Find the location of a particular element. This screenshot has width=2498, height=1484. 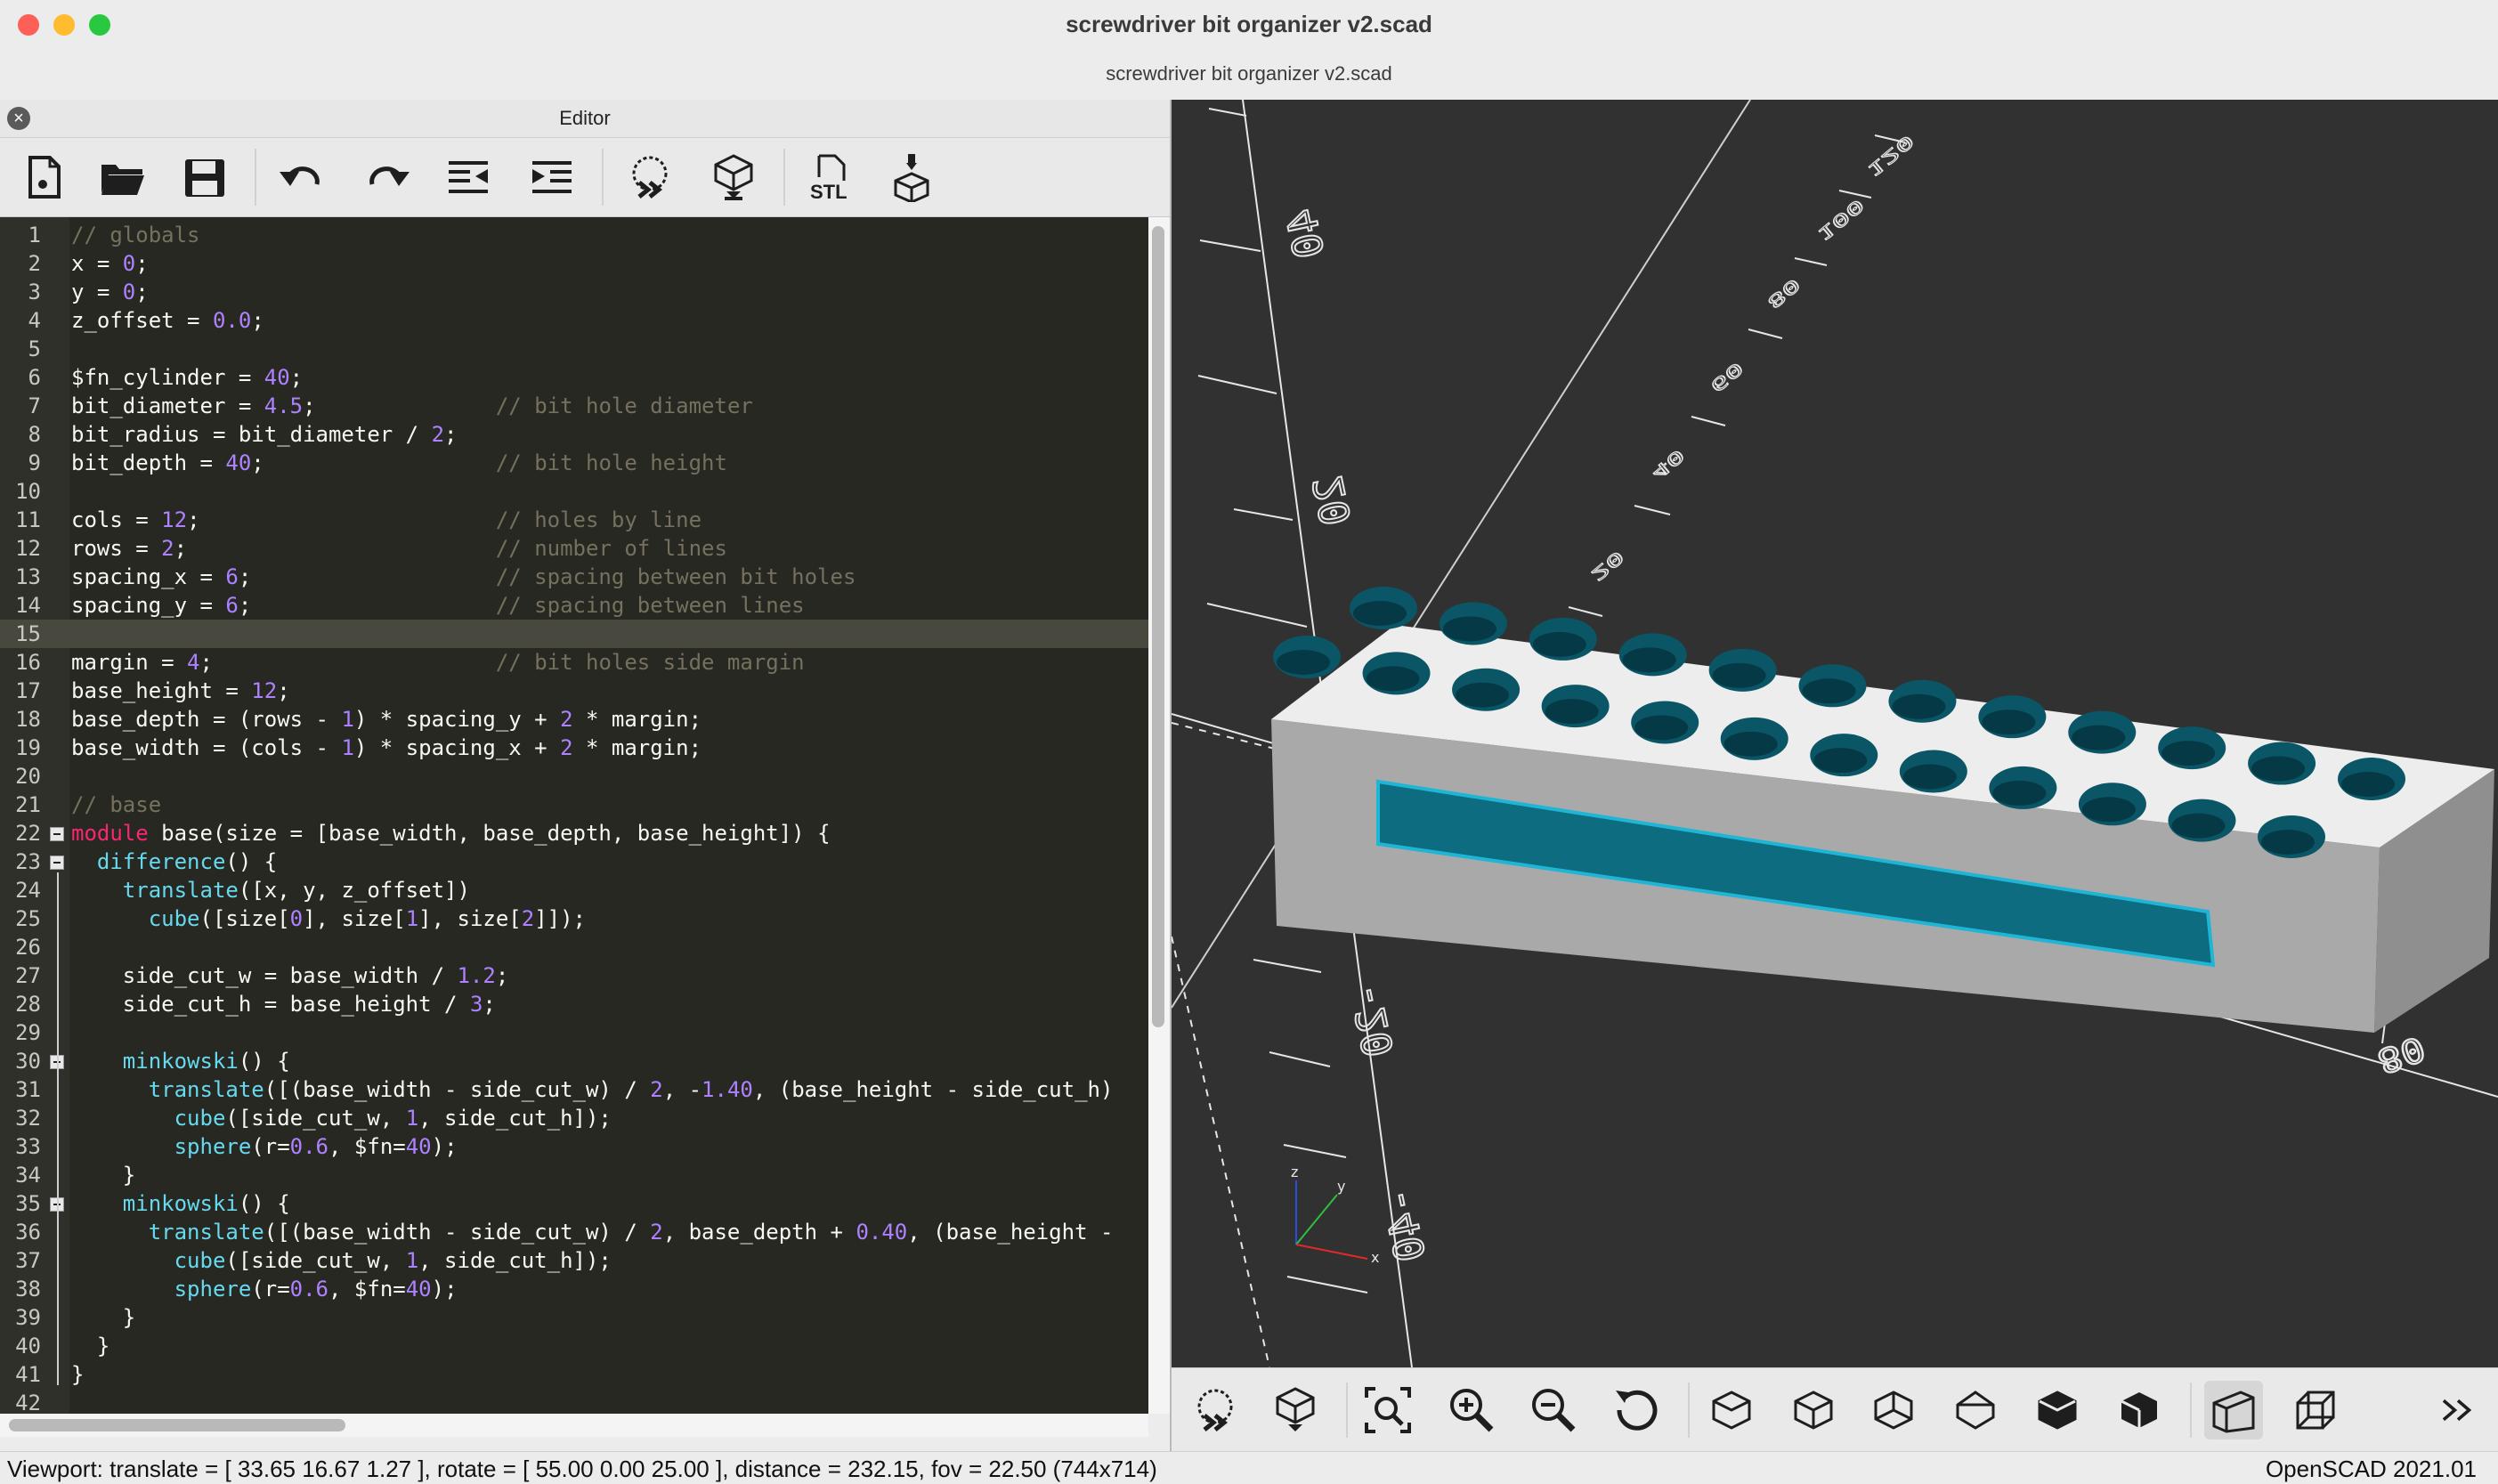

code-line: 34 } is located at coordinates (574, 1175).